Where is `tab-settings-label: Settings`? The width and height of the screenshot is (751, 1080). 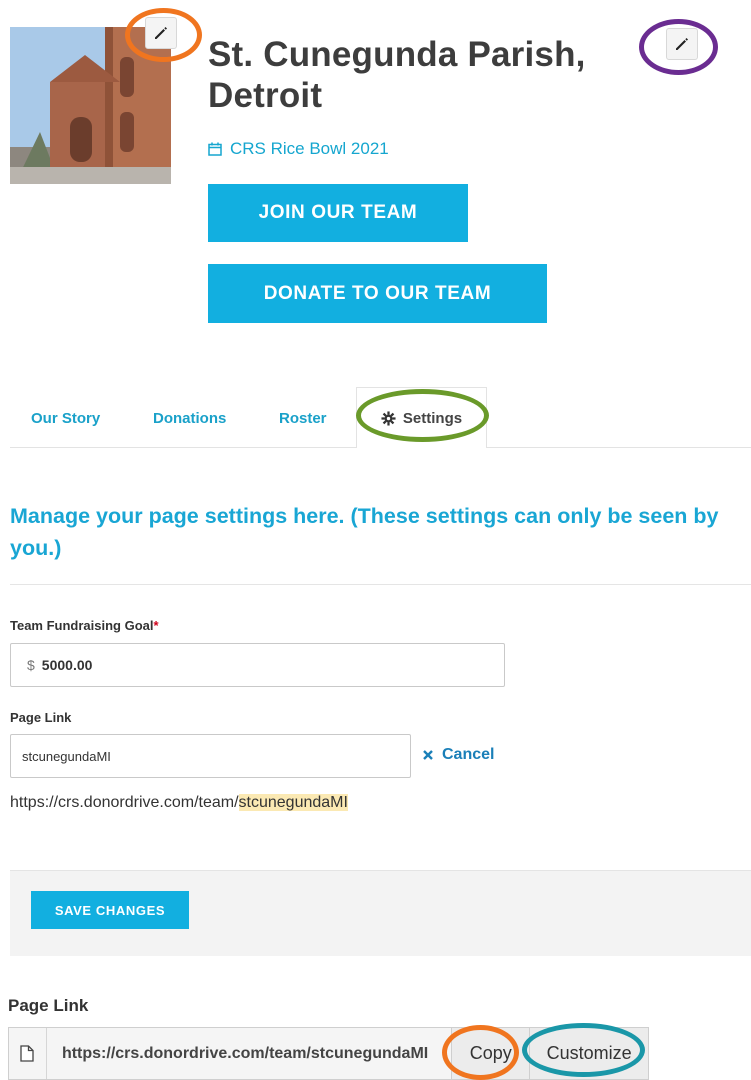 tab-settings-label: Settings is located at coordinates (432, 418).